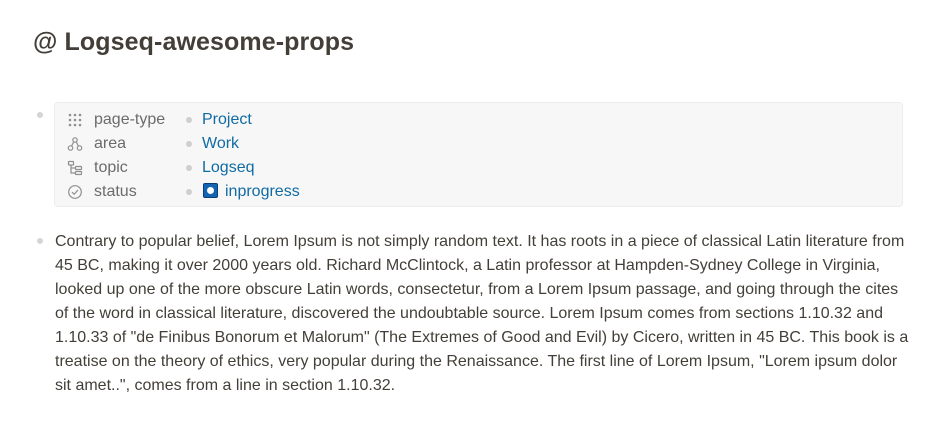 The height and width of the screenshot is (434, 946). I want to click on hierarchy-icon, so click(75, 144).